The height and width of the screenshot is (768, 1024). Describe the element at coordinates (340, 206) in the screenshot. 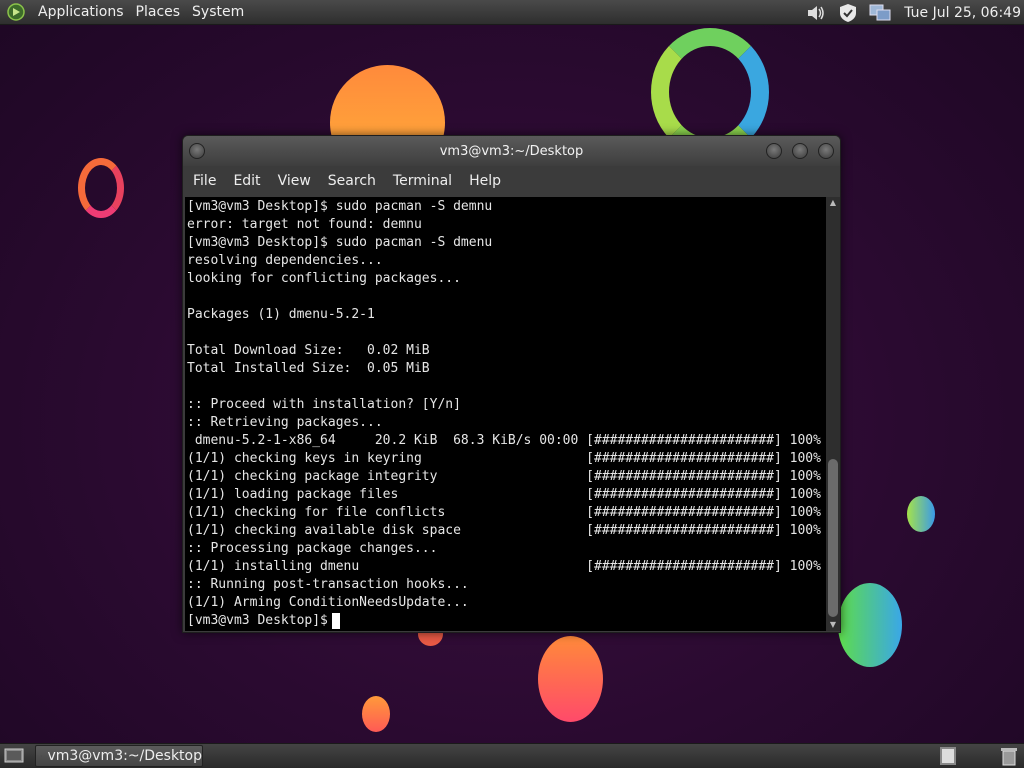

I see `terminal-line: [vm3@vm3 Desktop]$ sudo pacman -S demnu` at that location.